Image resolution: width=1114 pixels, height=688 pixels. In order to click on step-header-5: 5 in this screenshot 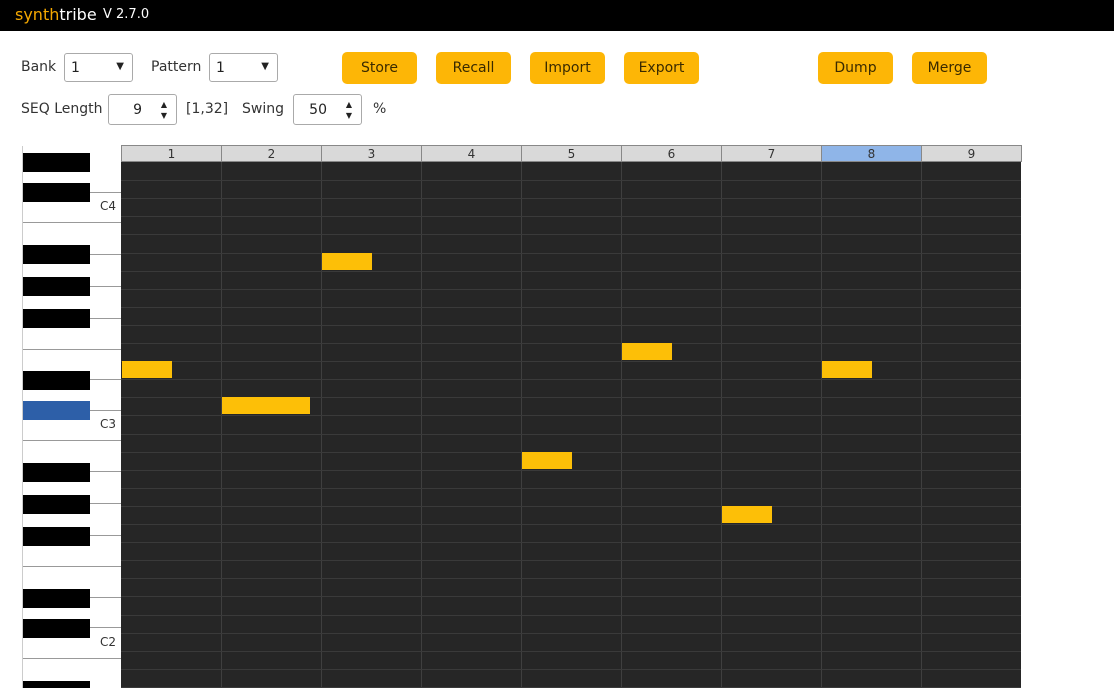, I will do `click(571, 153)`.